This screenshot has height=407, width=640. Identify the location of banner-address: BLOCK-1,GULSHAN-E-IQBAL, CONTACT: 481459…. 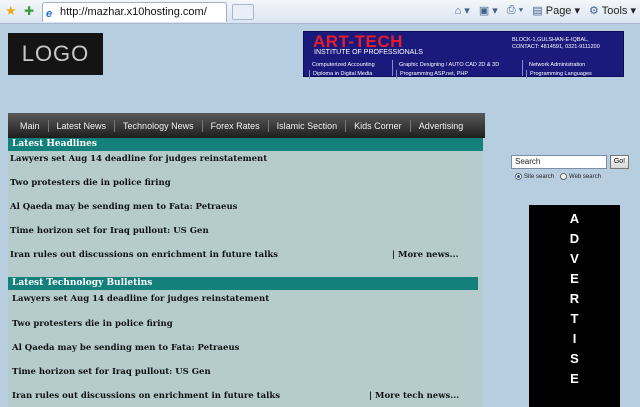
(567, 44).